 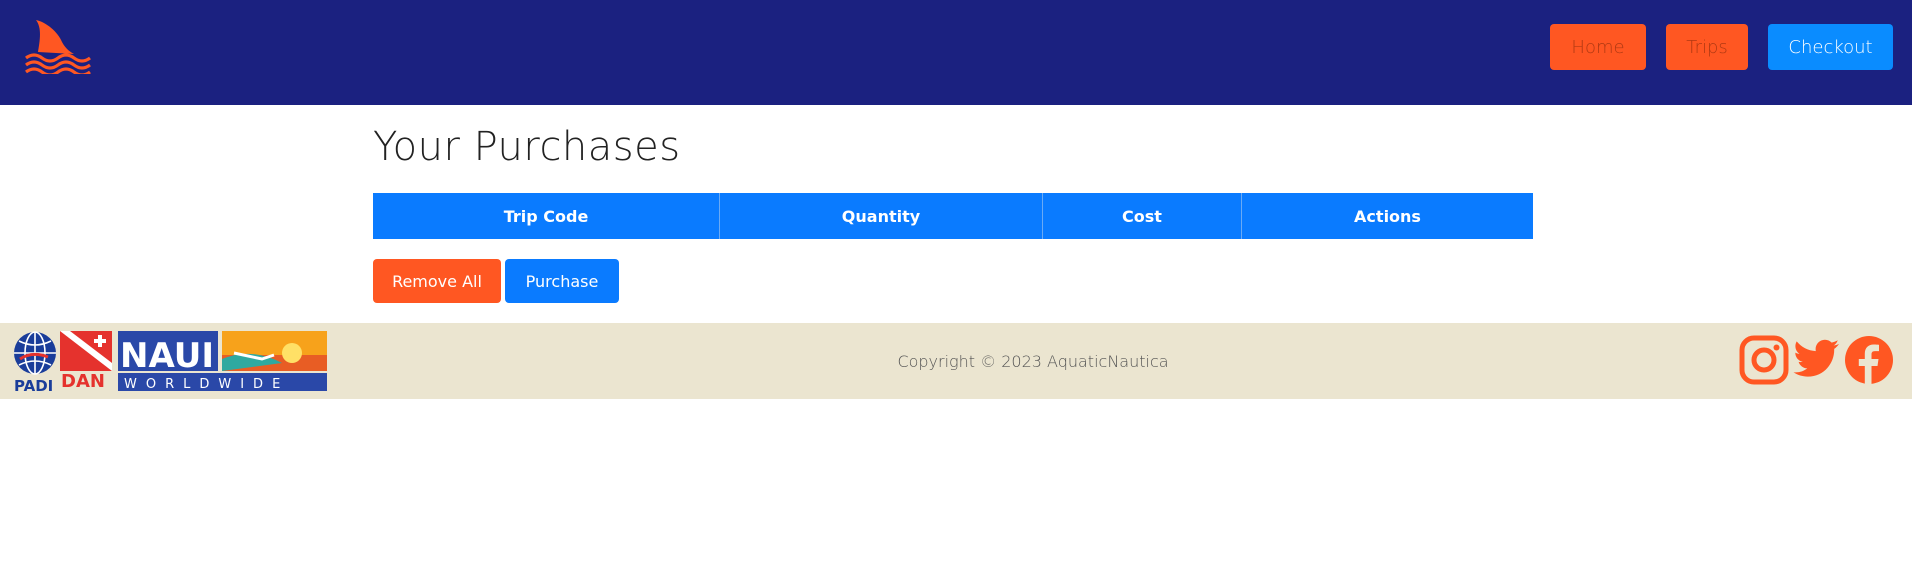 What do you see at coordinates (1142, 216) in the screenshot?
I see `column-header-cost: Cost` at bounding box center [1142, 216].